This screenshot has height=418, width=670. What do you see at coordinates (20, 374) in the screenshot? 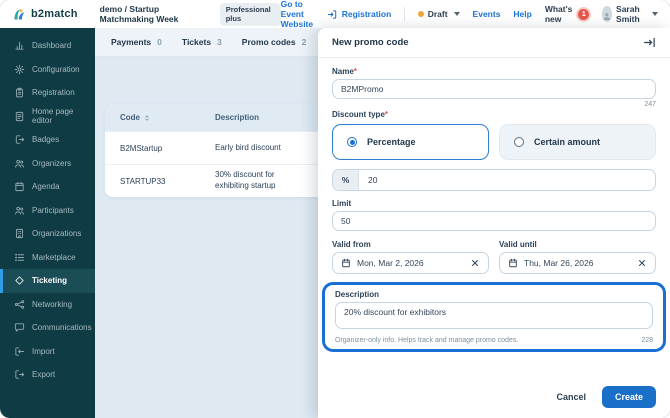
I see `export-icon` at bounding box center [20, 374].